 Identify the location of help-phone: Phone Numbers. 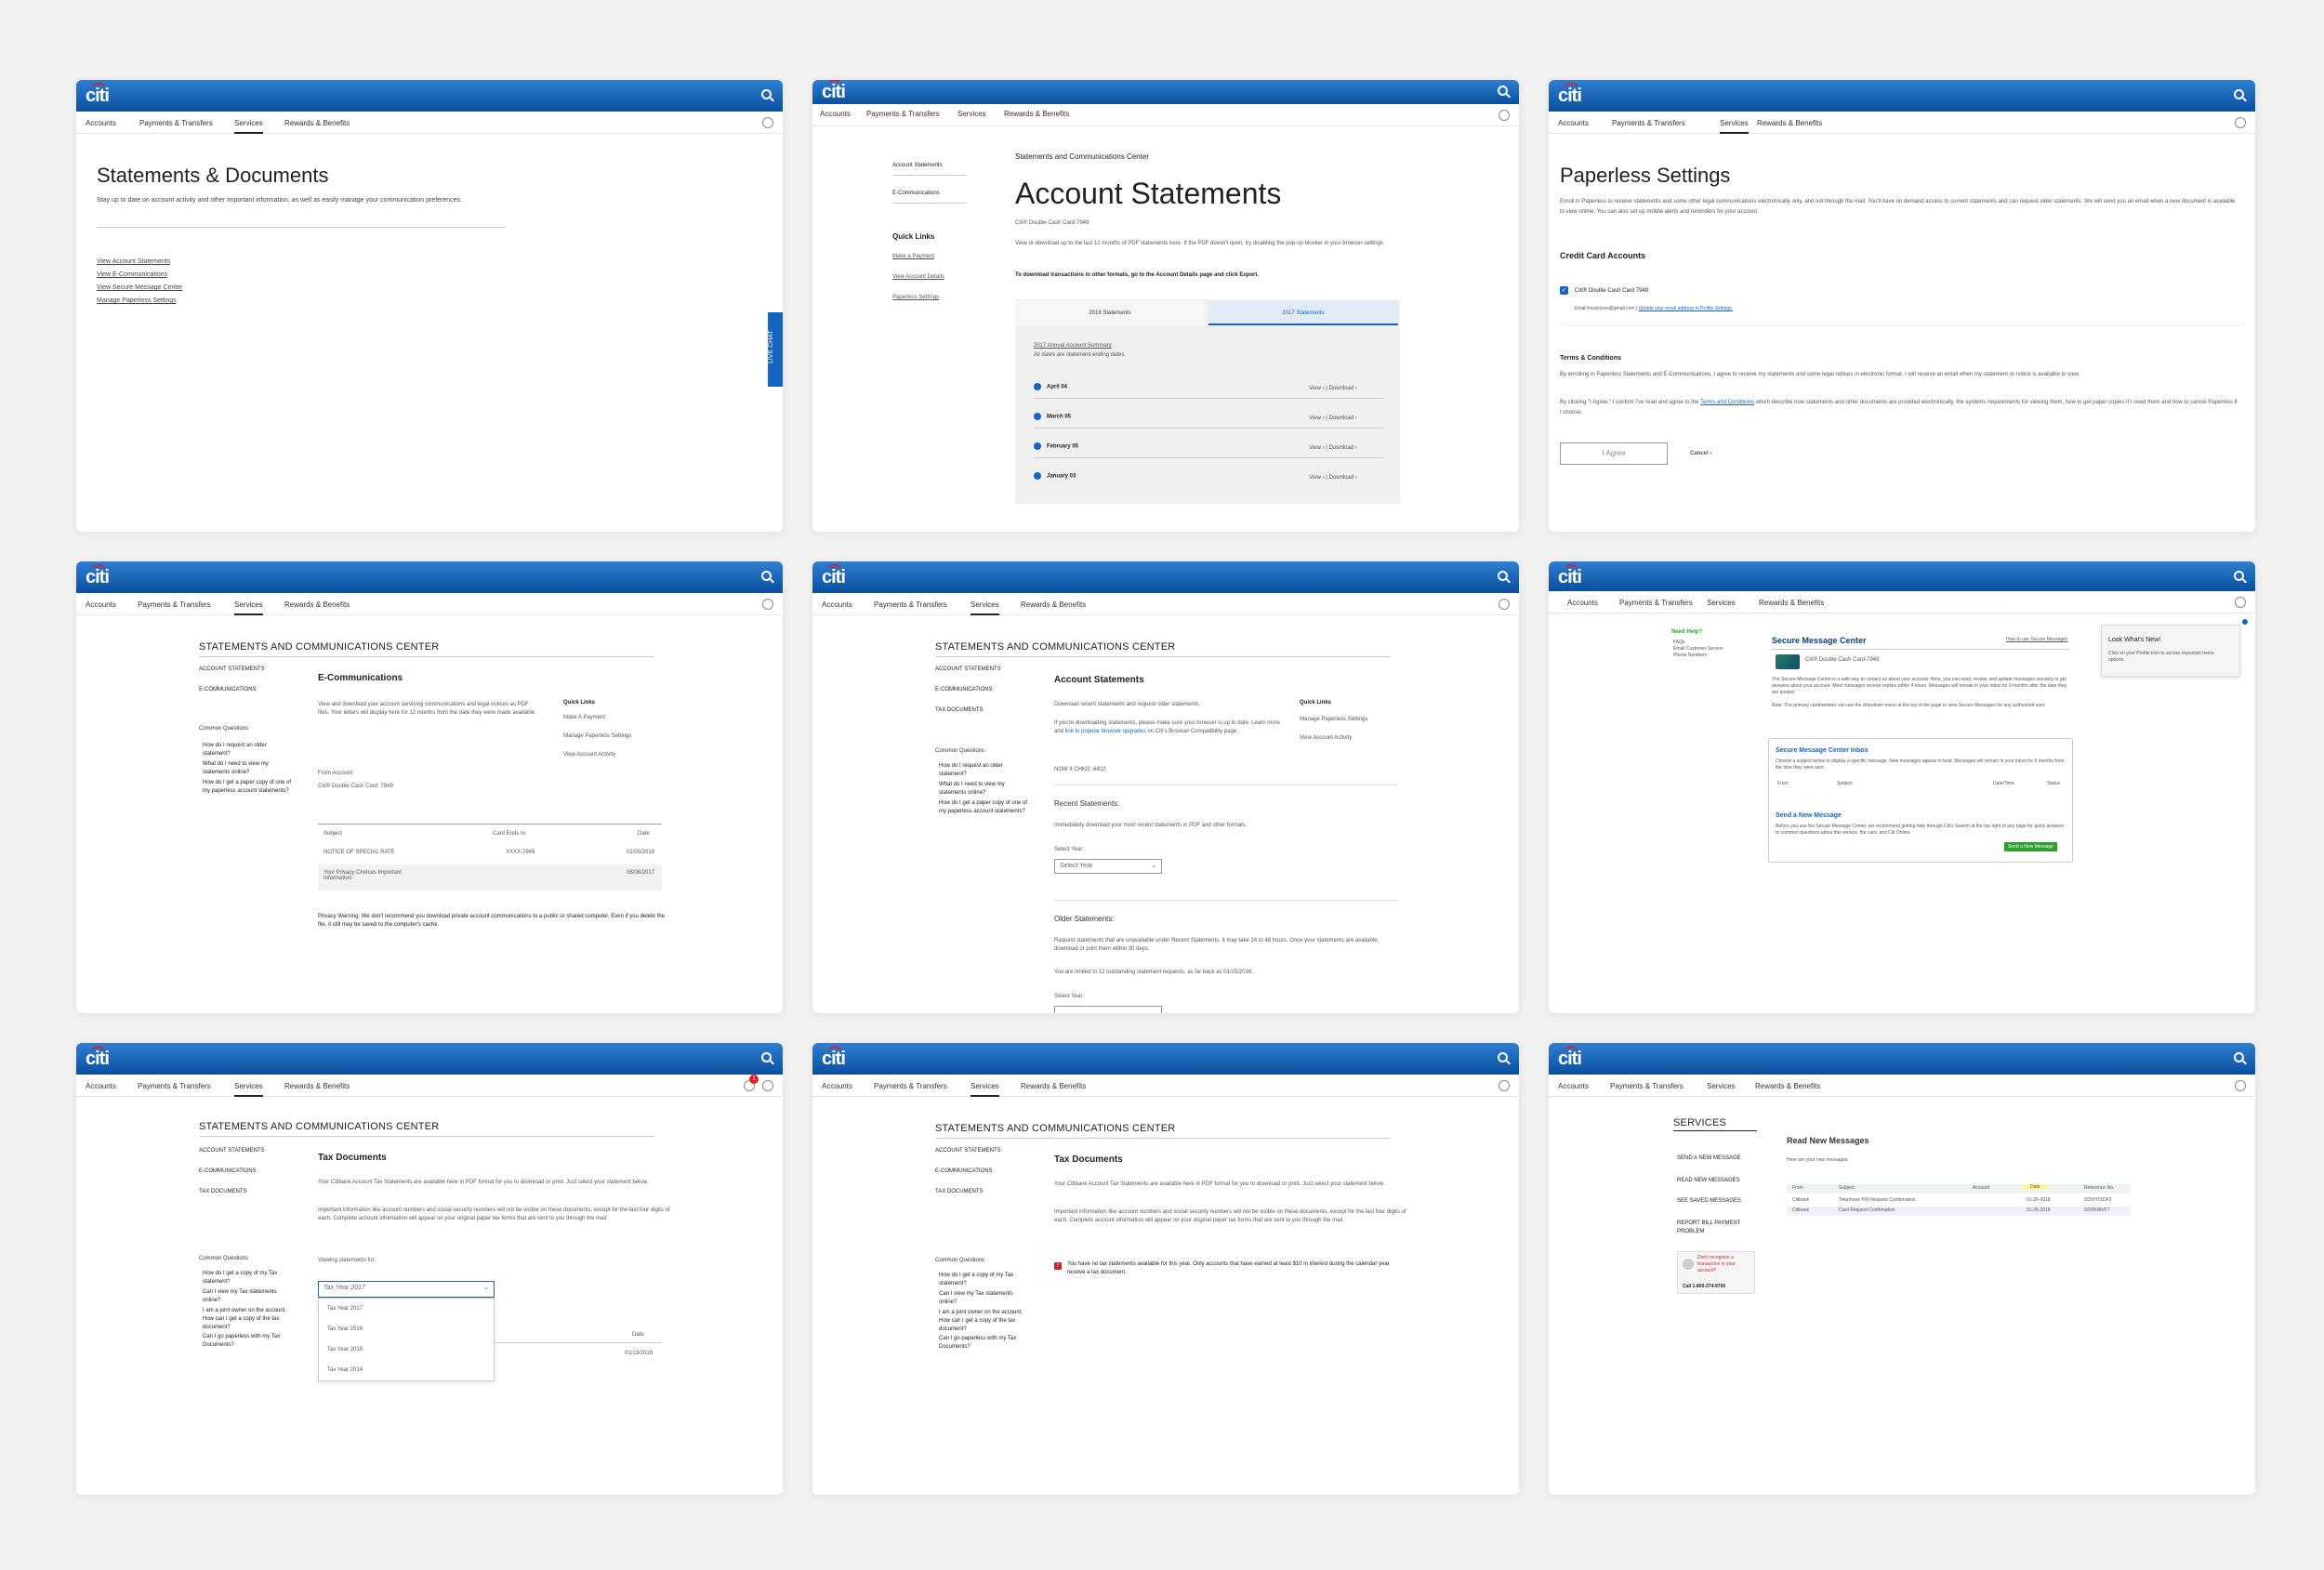
(1690, 656).